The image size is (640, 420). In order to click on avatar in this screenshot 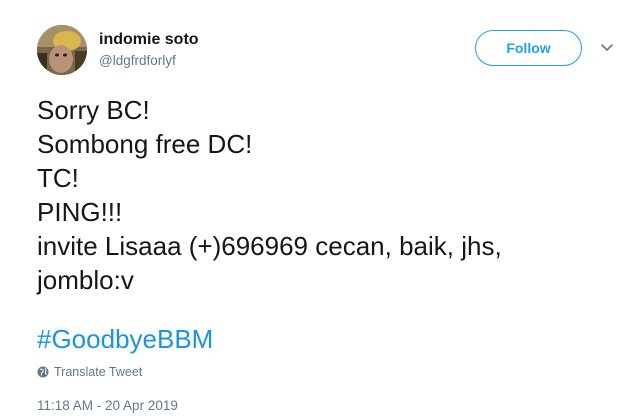, I will do `click(62, 50)`.